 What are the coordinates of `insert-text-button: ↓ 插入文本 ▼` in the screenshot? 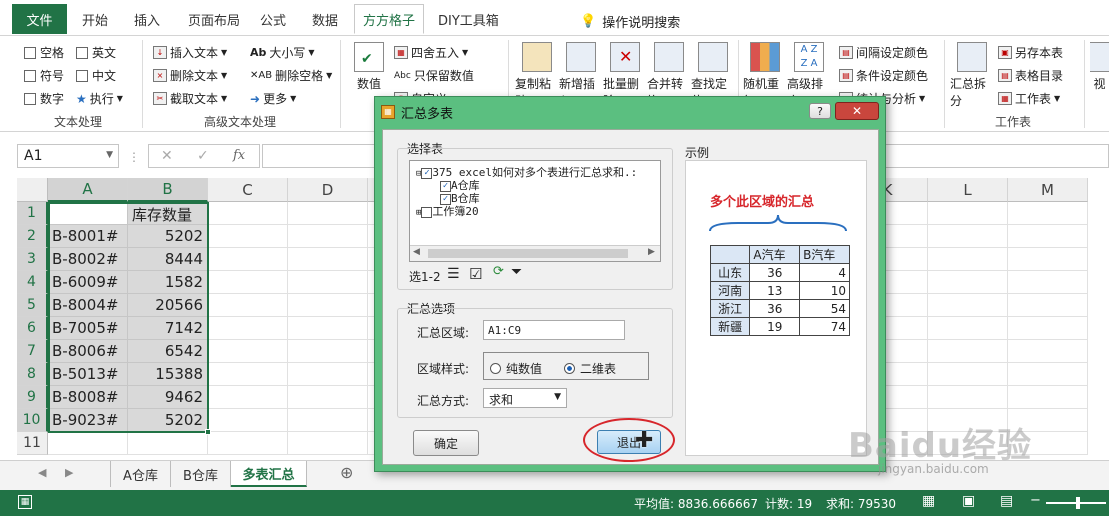 It's located at (190, 52).